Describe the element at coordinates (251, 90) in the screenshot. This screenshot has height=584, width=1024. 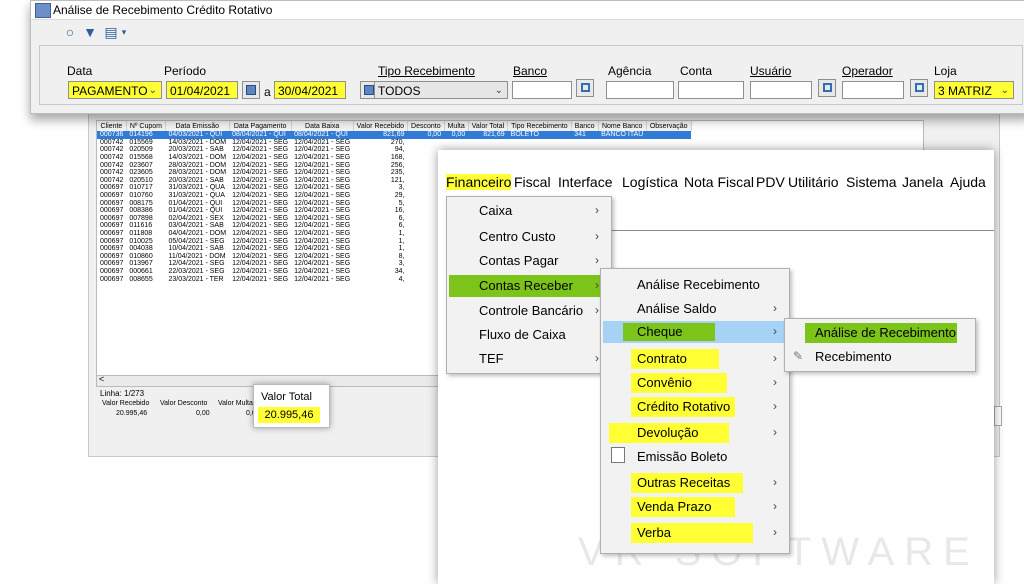
I see `calendar-icon` at that location.